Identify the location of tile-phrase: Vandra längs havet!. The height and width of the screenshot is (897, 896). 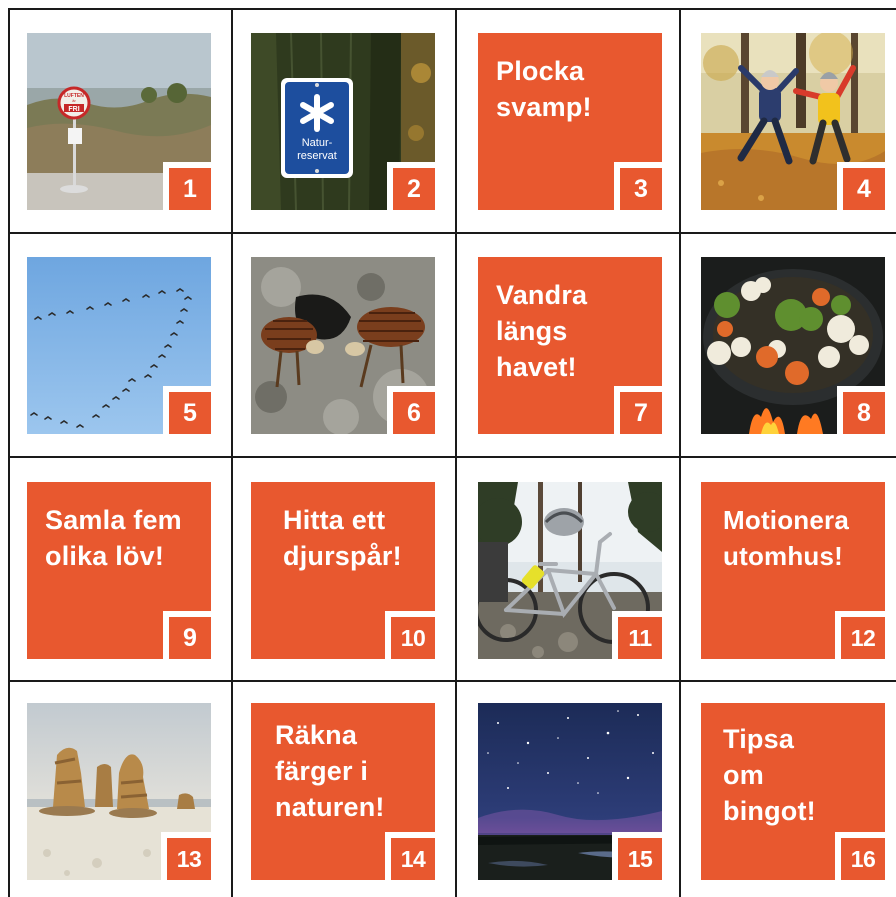
(542, 331).